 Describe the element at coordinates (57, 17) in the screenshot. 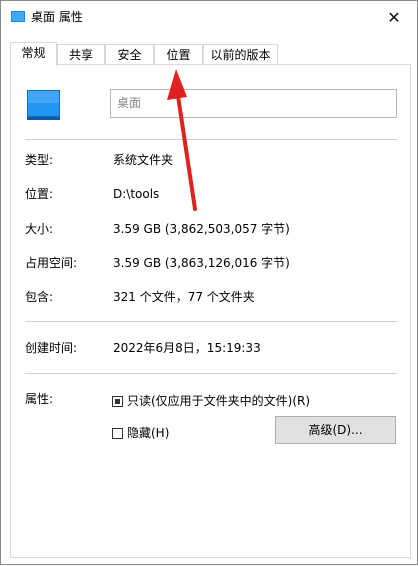

I see `window-title: 桌面 属性` at that location.